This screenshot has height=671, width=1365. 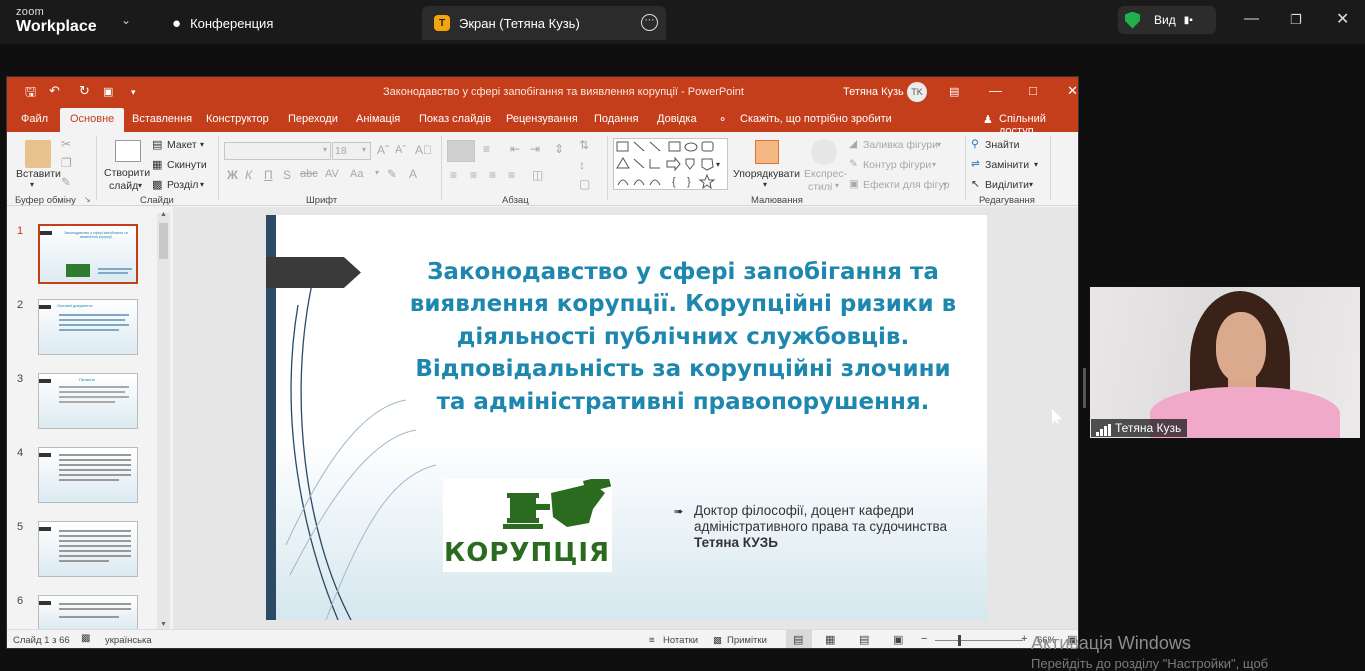 I want to click on justify-icon: ≡, so click(x=511, y=175).